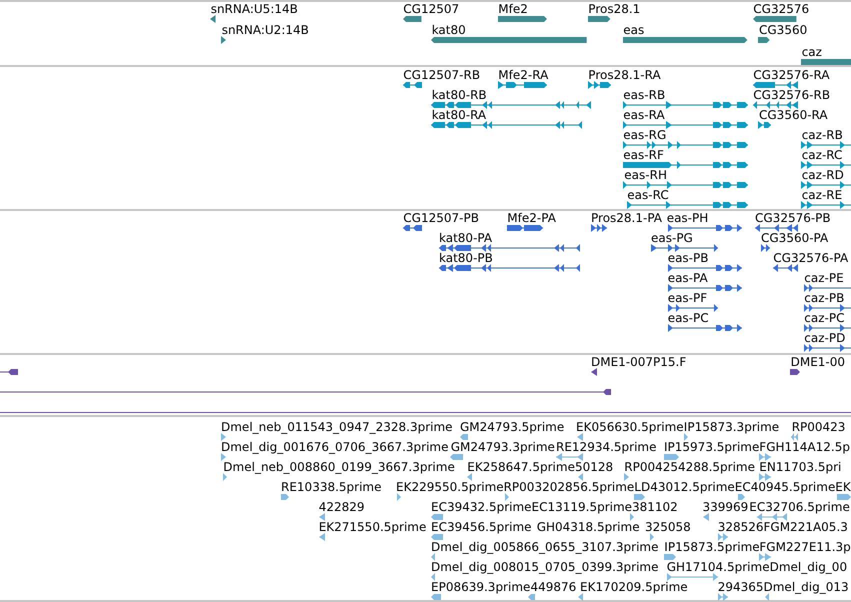 The height and width of the screenshot is (602, 851). Describe the element at coordinates (644, 115) in the screenshot. I see `transcript-label: eas-RA` at that location.